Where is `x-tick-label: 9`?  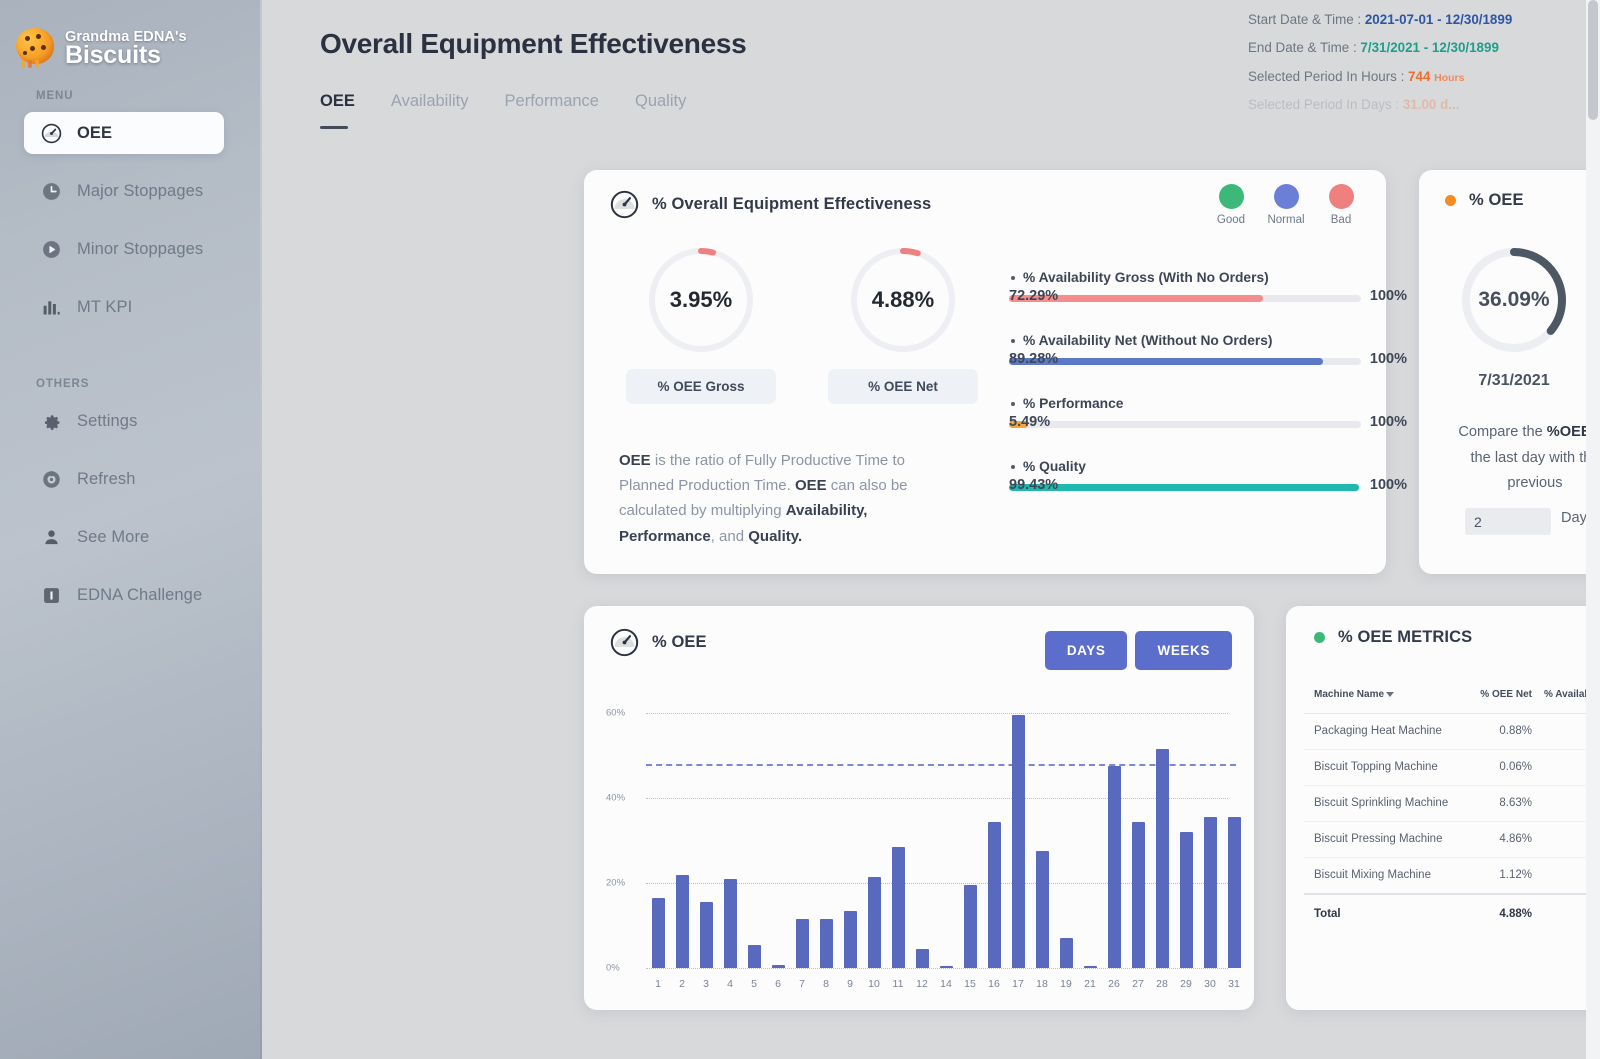
x-tick-label: 9 is located at coordinates (850, 984).